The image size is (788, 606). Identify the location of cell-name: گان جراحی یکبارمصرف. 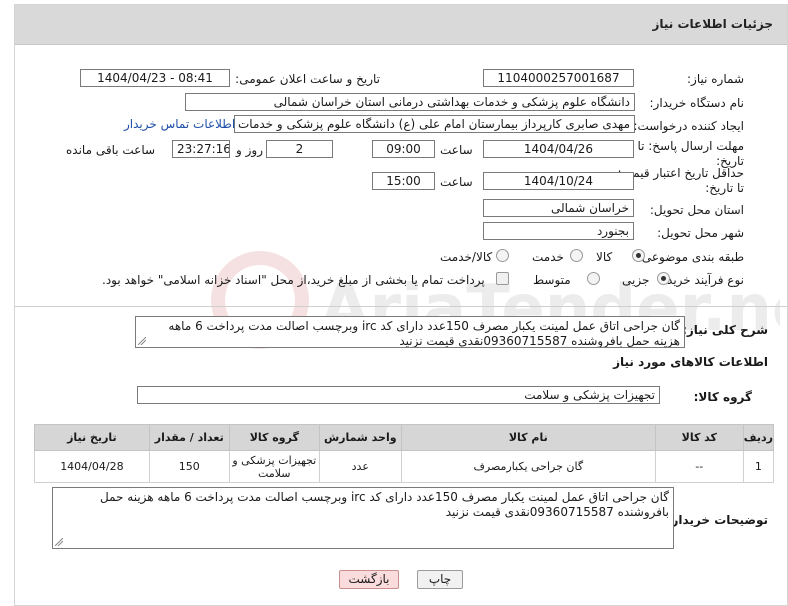
(528, 466).